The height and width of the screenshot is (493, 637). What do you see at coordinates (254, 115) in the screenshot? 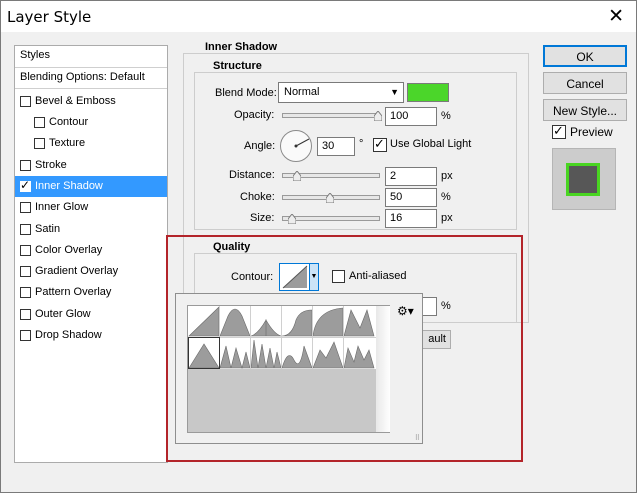
I see `opacity-label: Opacity:` at bounding box center [254, 115].